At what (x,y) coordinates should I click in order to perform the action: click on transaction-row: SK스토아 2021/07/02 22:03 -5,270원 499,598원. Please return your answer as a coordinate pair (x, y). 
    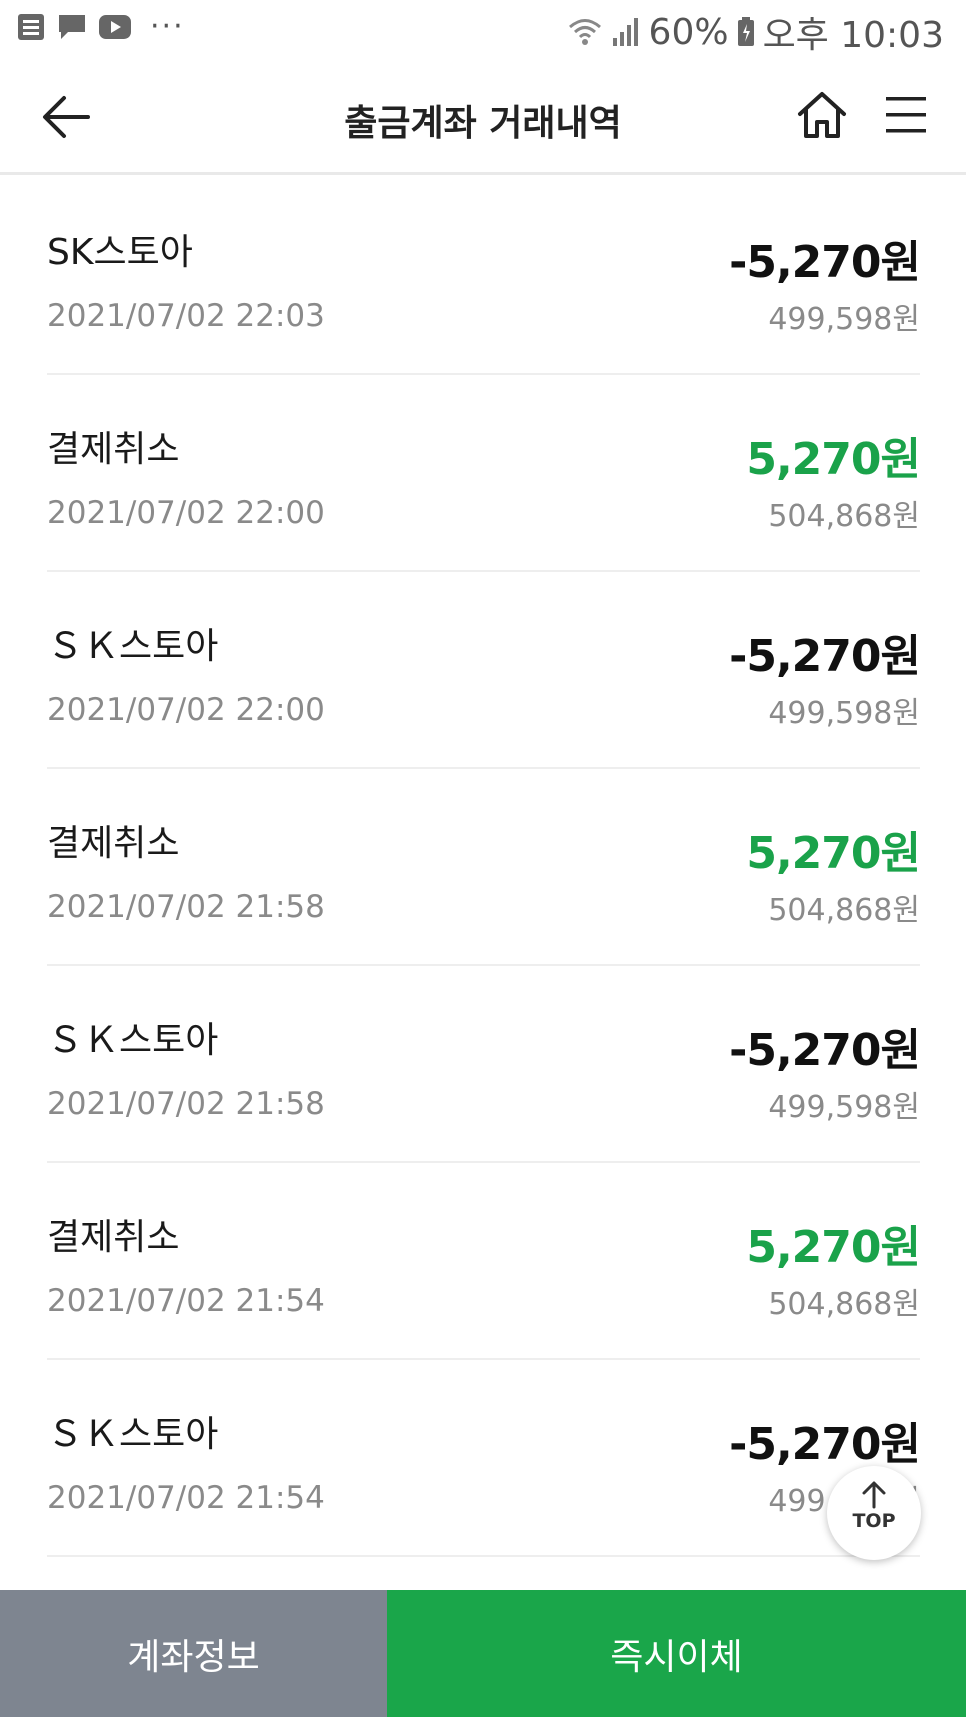
    Looking at the image, I should click on (484, 276).